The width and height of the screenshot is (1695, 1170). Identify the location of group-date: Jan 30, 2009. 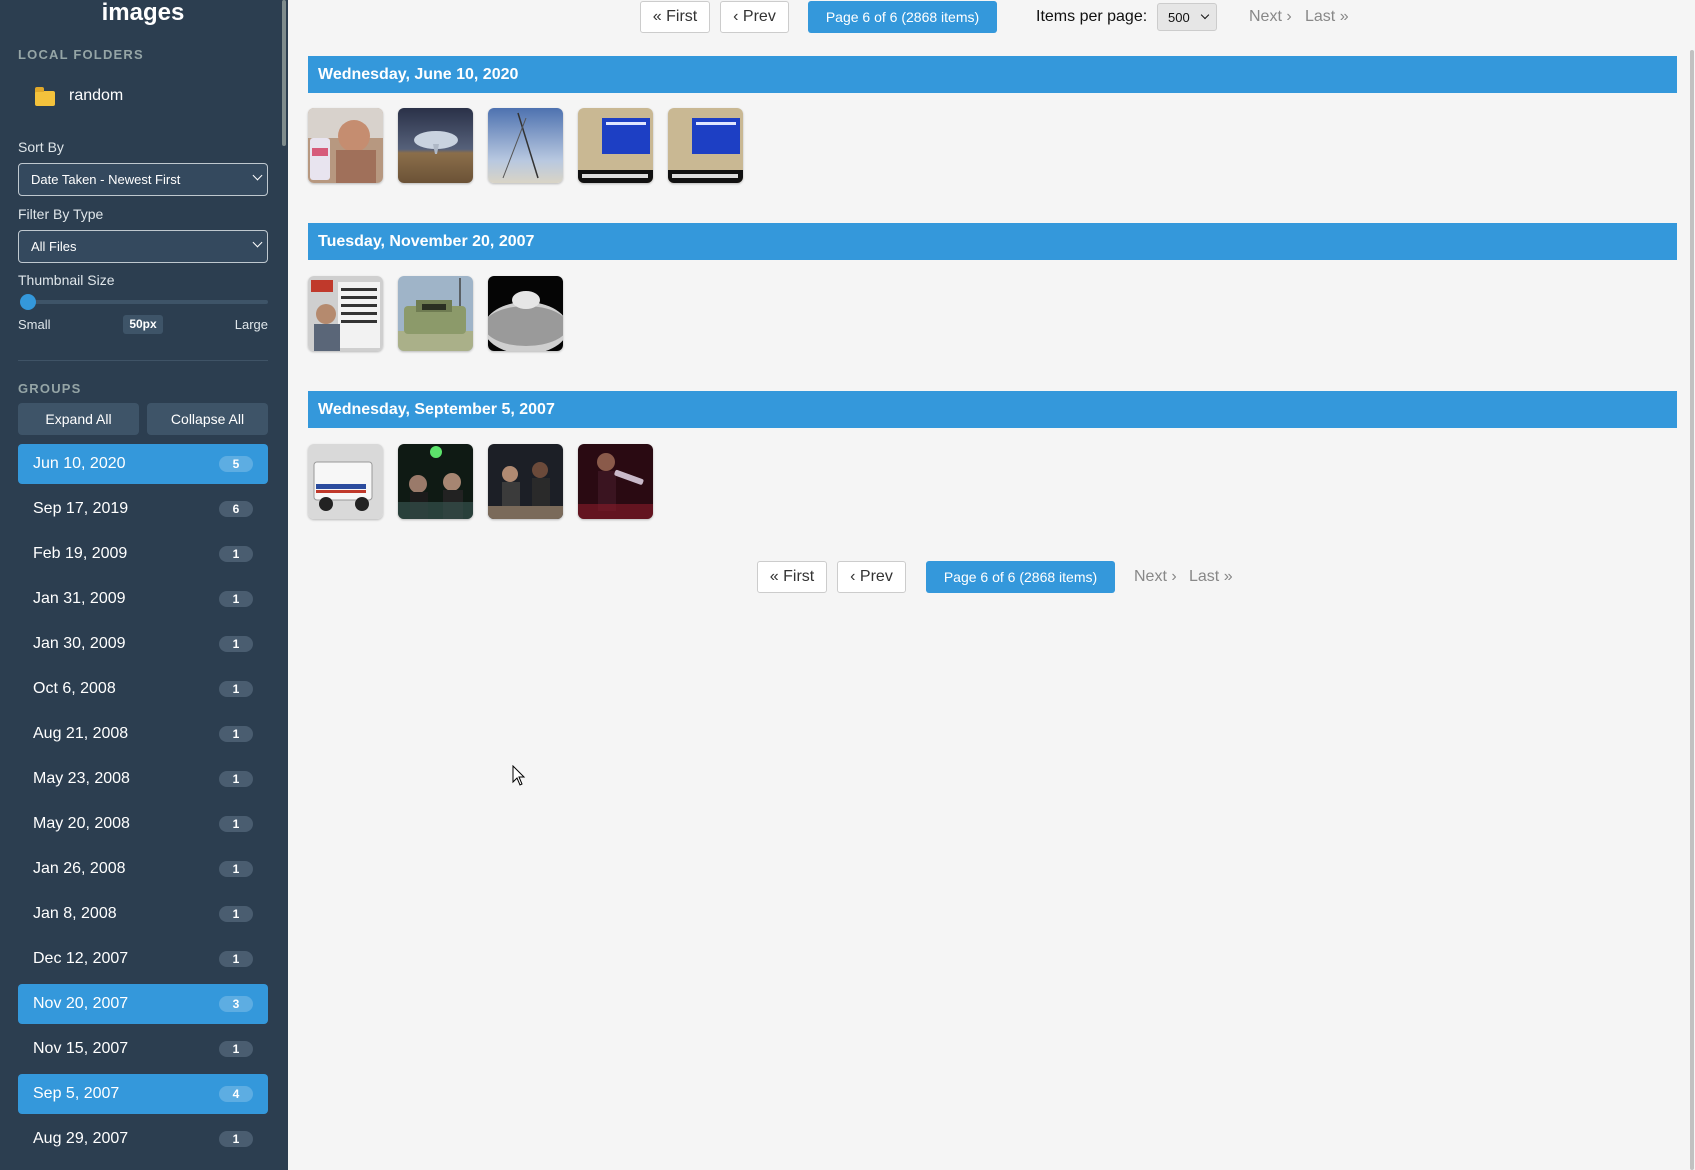
(79, 643).